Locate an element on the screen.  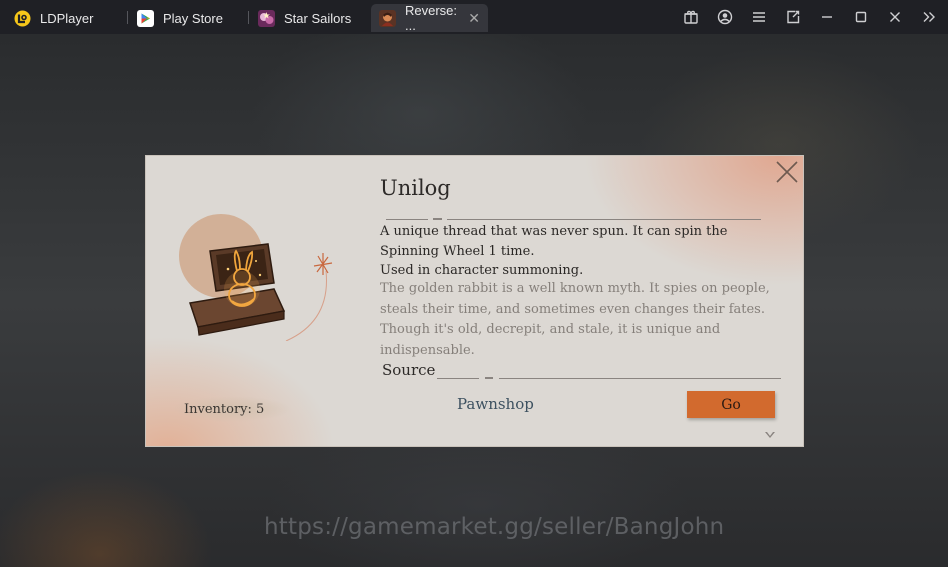
tab-ldplayer: LDPlayer is located at coordinates (53, 18).